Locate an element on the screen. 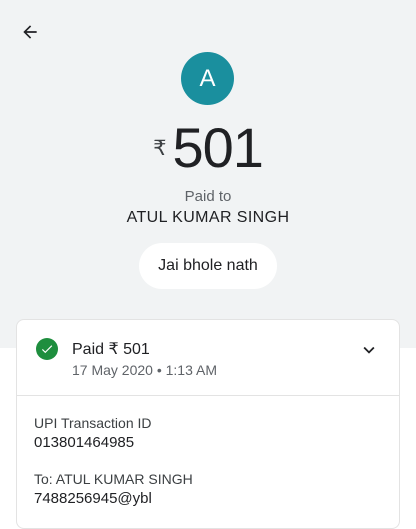 The width and height of the screenshot is (416, 529). transaction-id-label: UPI Transaction ID is located at coordinates (93, 423).